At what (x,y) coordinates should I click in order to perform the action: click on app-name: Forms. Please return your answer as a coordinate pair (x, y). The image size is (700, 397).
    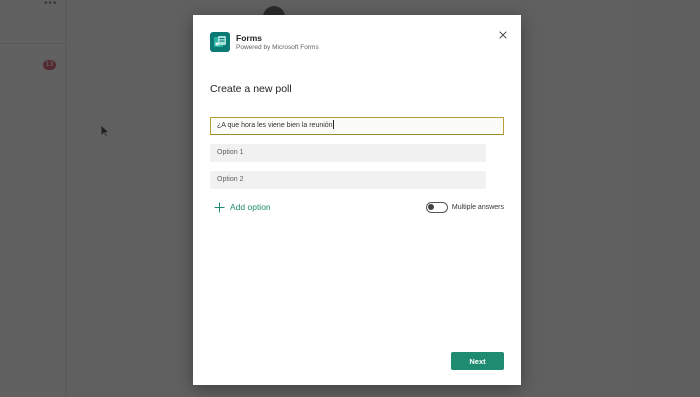
    Looking at the image, I should click on (249, 38).